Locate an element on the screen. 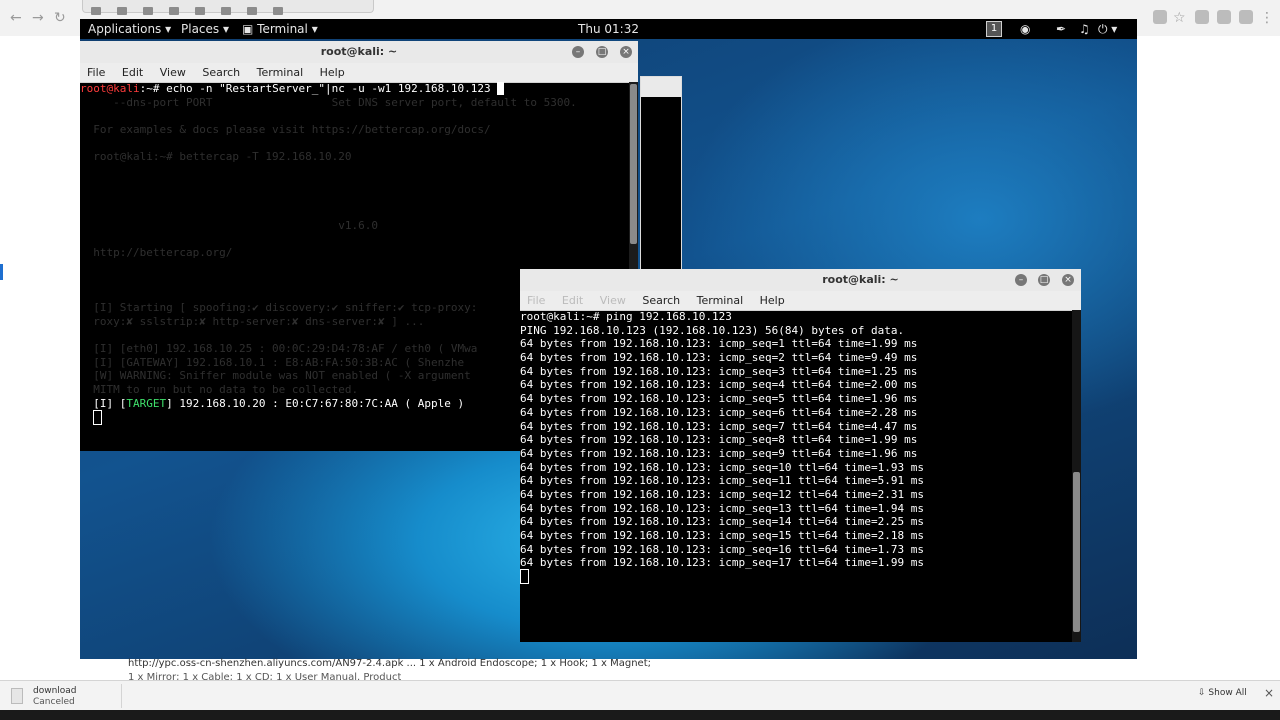 The height and width of the screenshot is (720, 1280). settings-icon is located at coordinates (278, 11).